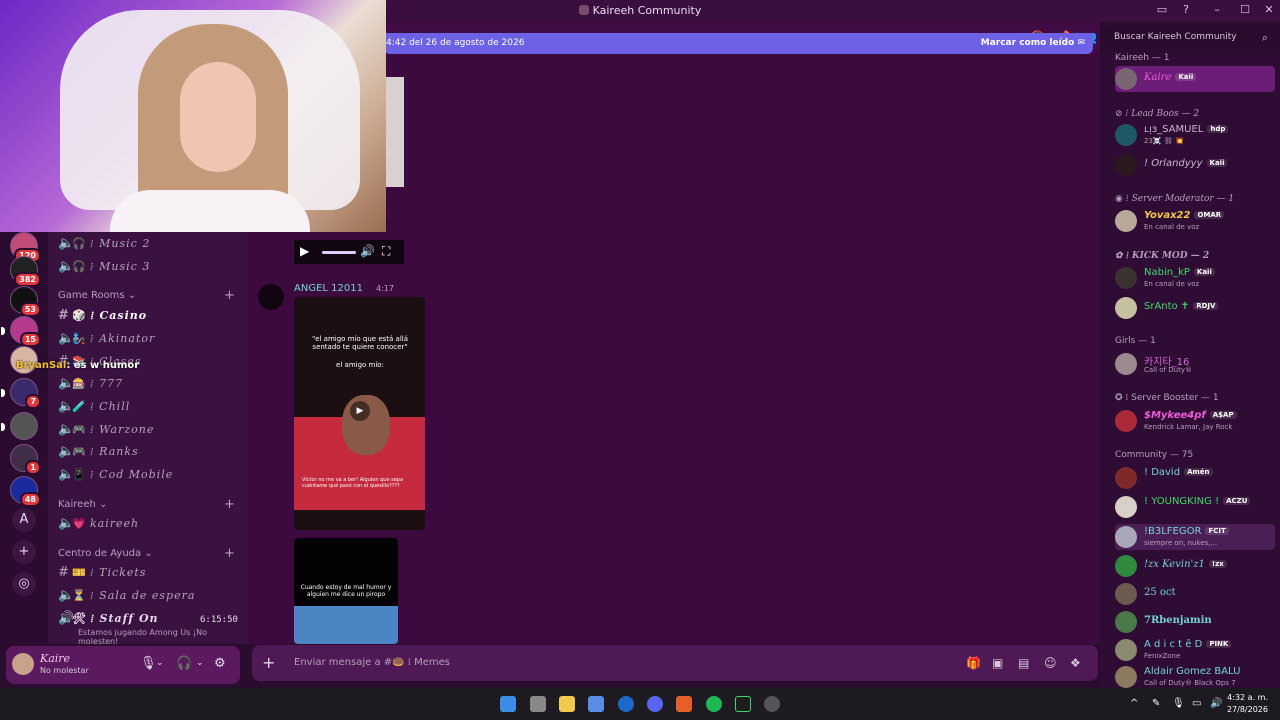  What do you see at coordinates (1195, 165) in the screenshot?
I see `member-item: ! Orlandyyy Kaii` at bounding box center [1195, 165].